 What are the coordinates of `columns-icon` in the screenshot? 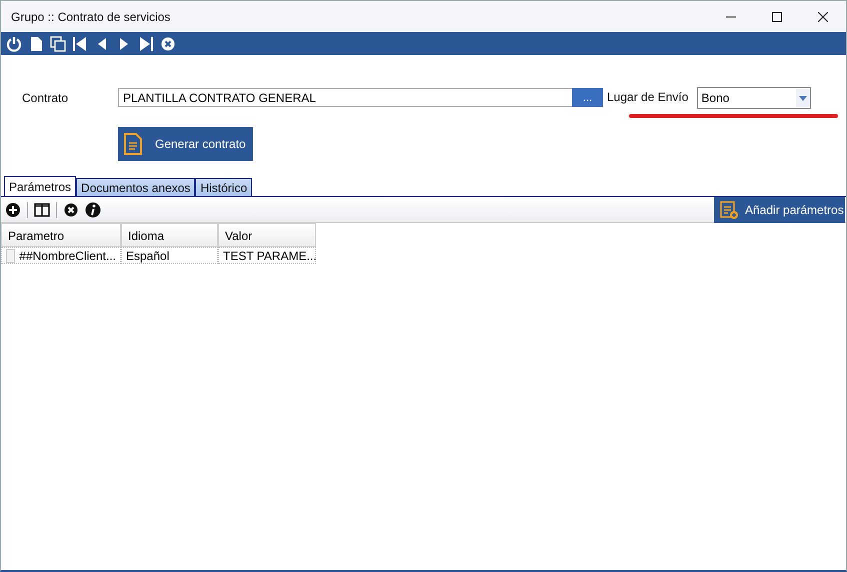 It's located at (42, 210).